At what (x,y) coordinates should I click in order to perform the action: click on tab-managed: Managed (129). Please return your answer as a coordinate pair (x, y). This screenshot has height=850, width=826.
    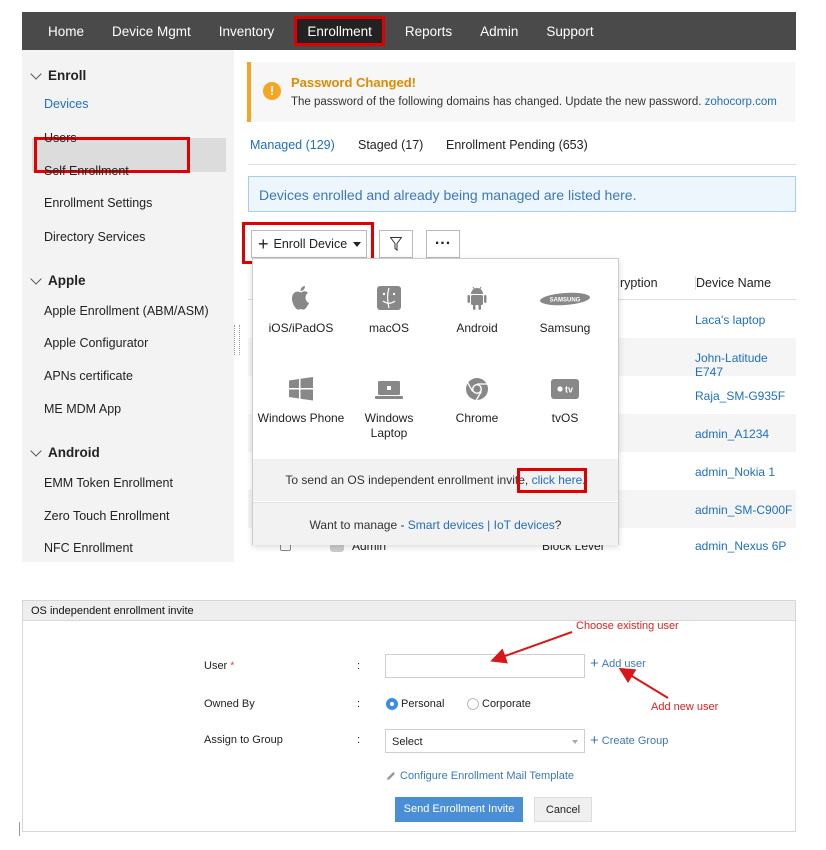
    Looking at the image, I should click on (292, 145).